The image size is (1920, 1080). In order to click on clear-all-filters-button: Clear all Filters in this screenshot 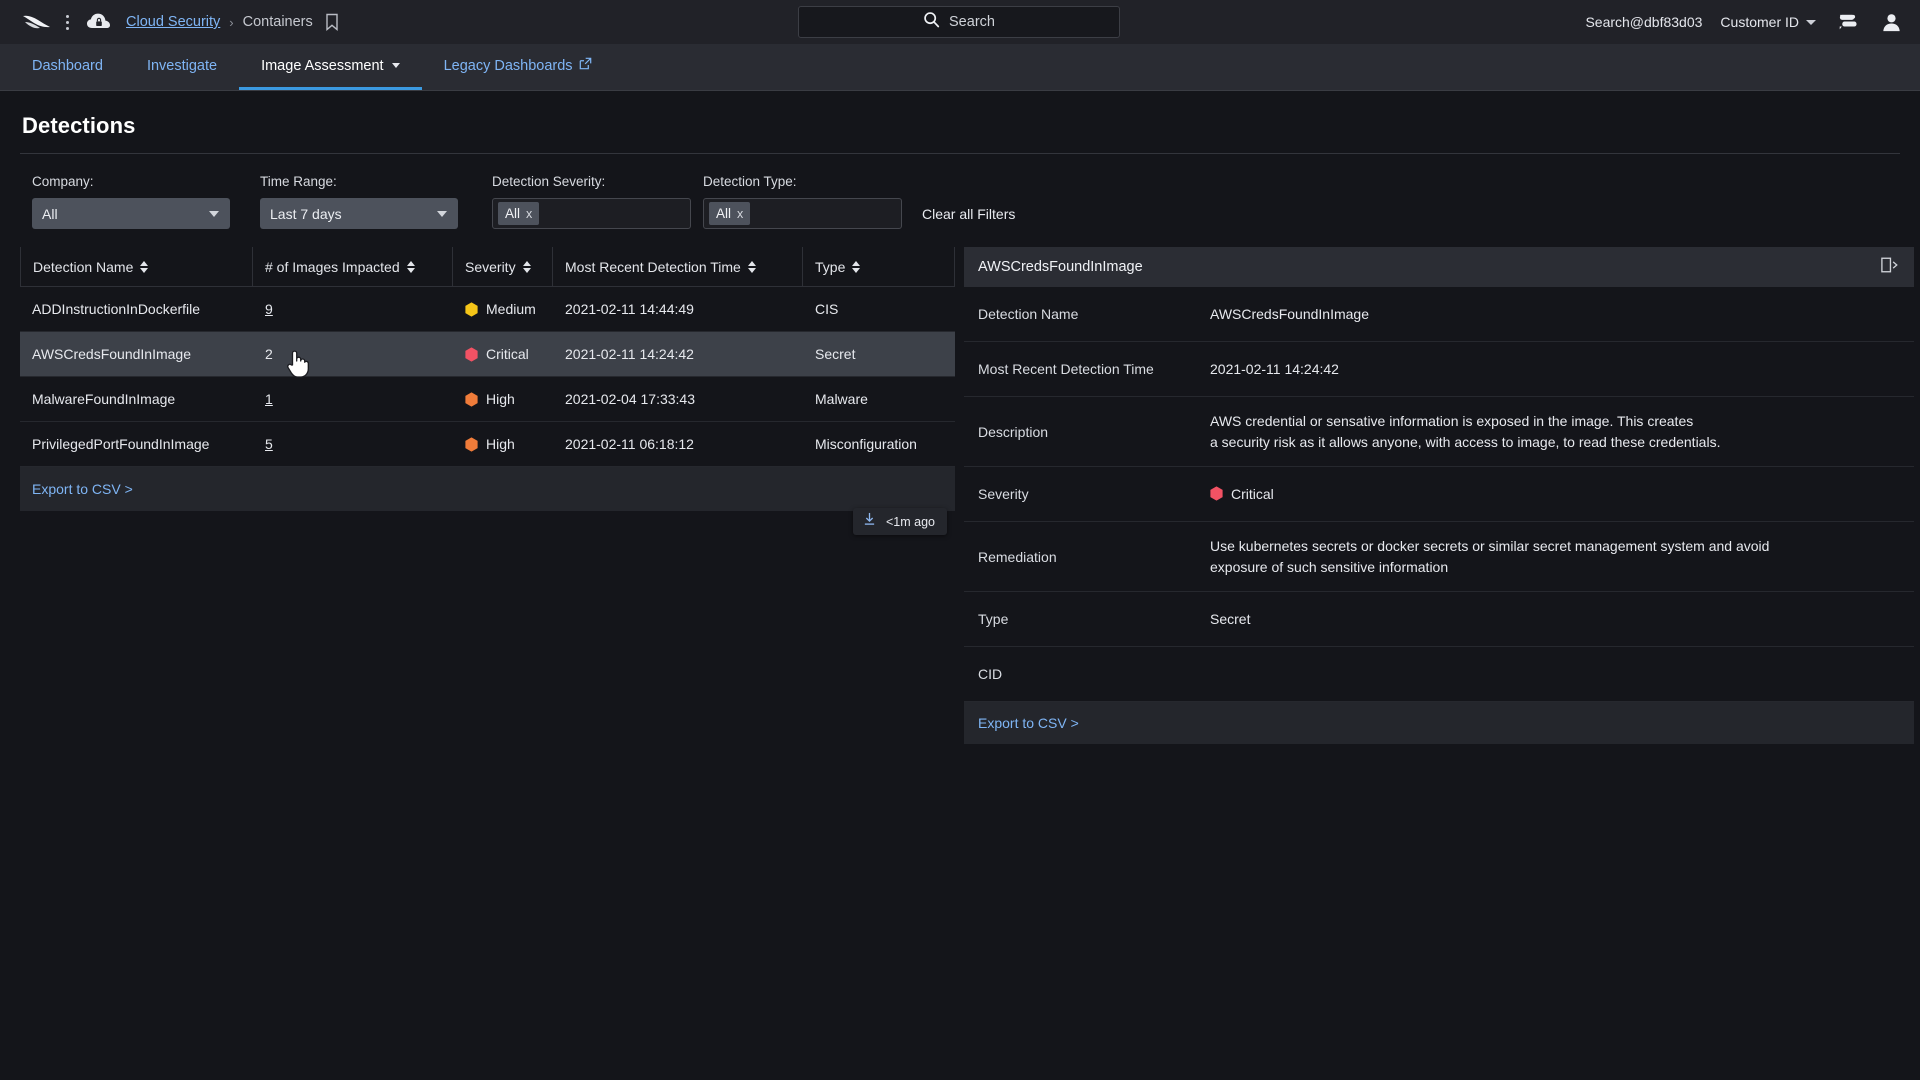, I will do `click(968, 214)`.